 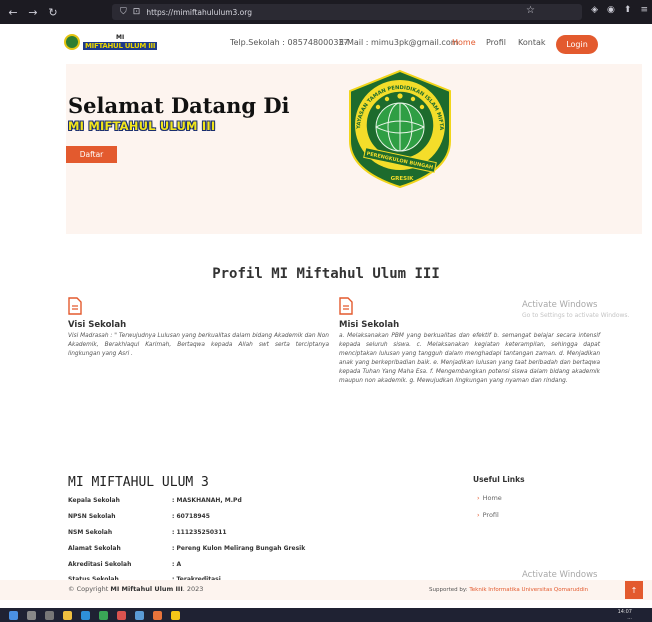 What do you see at coordinates (193, 589) in the screenshot?
I see `copyright-year: . 2023` at bounding box center [193, 589].